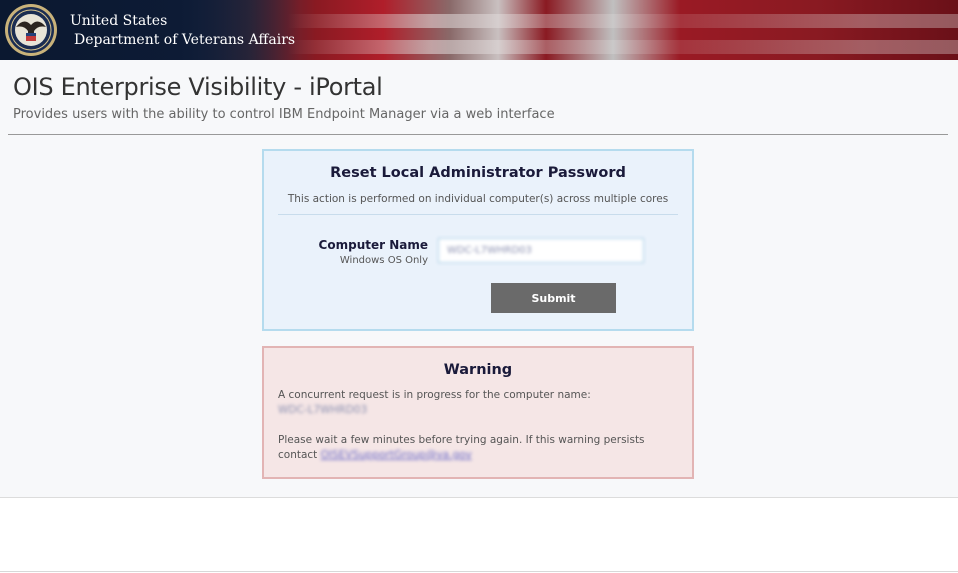 This screenshot has height=573, width=958. I want to click on submit-button: Submit, so click(553, 298).